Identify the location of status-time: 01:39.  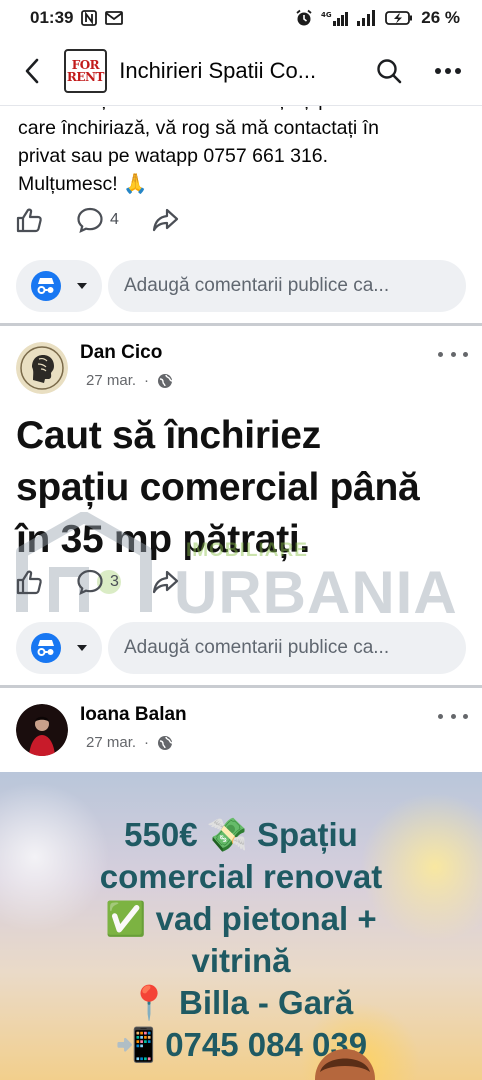
(52, 17).